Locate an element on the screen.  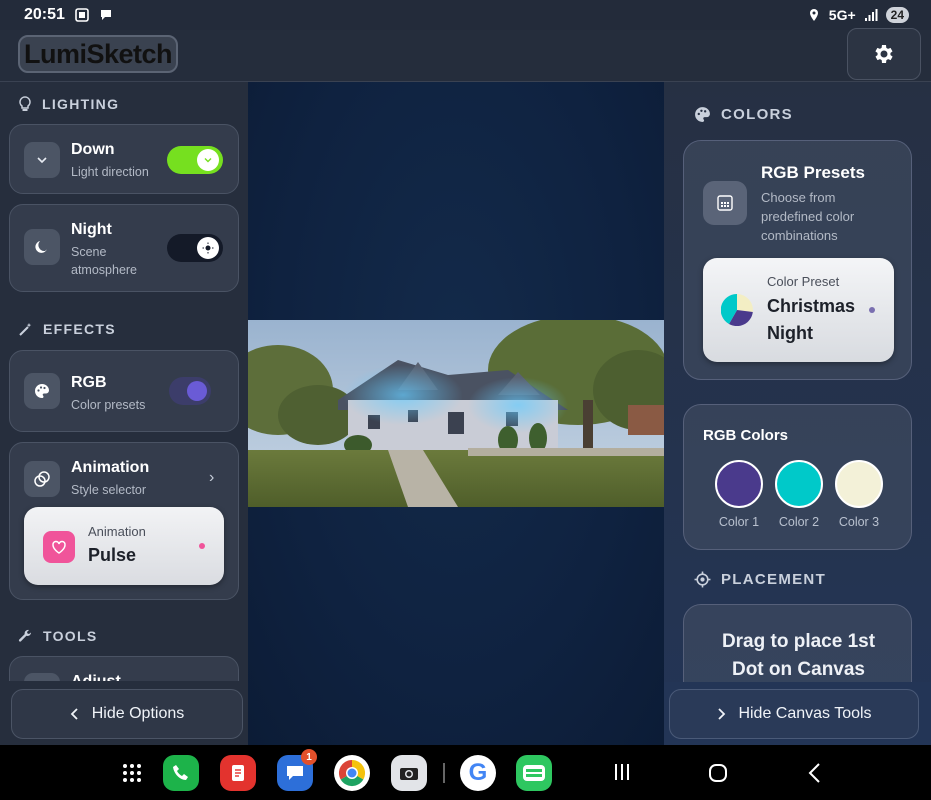
chevron-right-icon: › is located at coordinates (211, 478).